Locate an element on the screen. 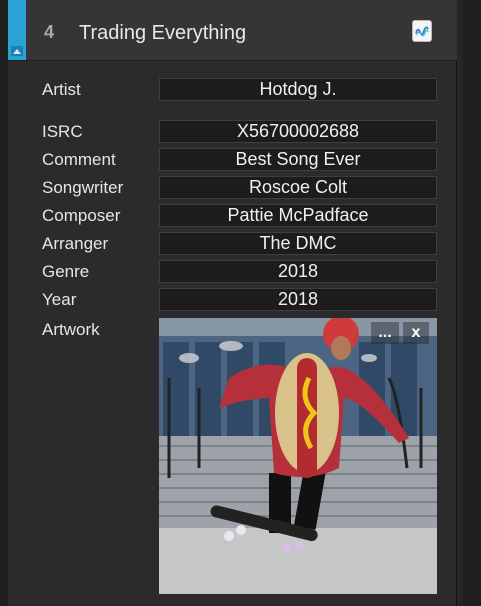 Image resolution: width=481 pixels, height=606 pixels. panel-left-edge is located at coordinates (4, 303).